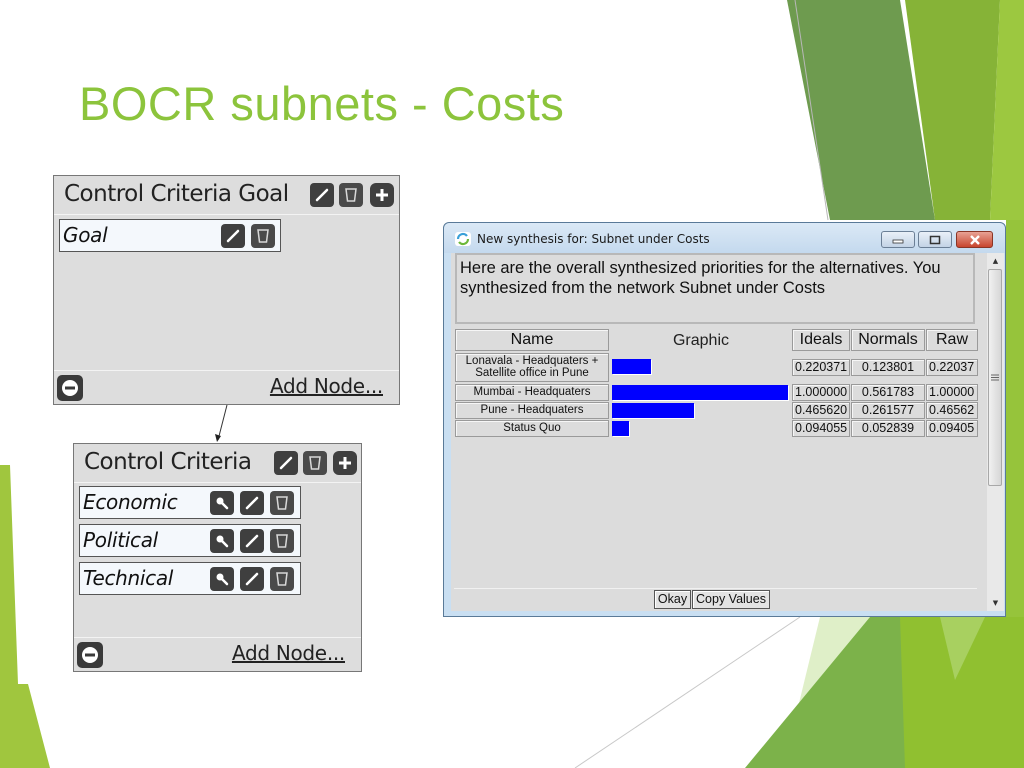 This screenshot has width=1024, height=768. What do you see at coordinates (532, 340) in the screenshot?
I see `column-header-name: Name` at bounding box center [532, 340].